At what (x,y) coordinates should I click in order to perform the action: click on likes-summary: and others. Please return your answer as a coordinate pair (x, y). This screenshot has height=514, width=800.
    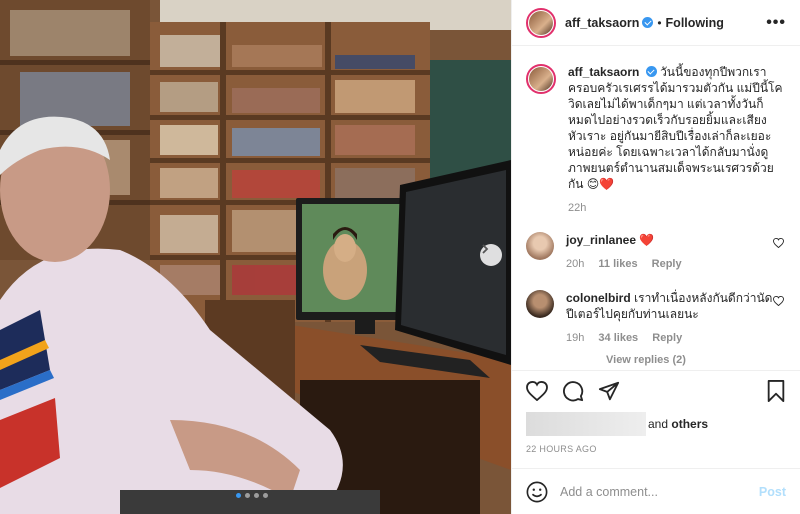
    Looking at the image, I should click on (617, 424).